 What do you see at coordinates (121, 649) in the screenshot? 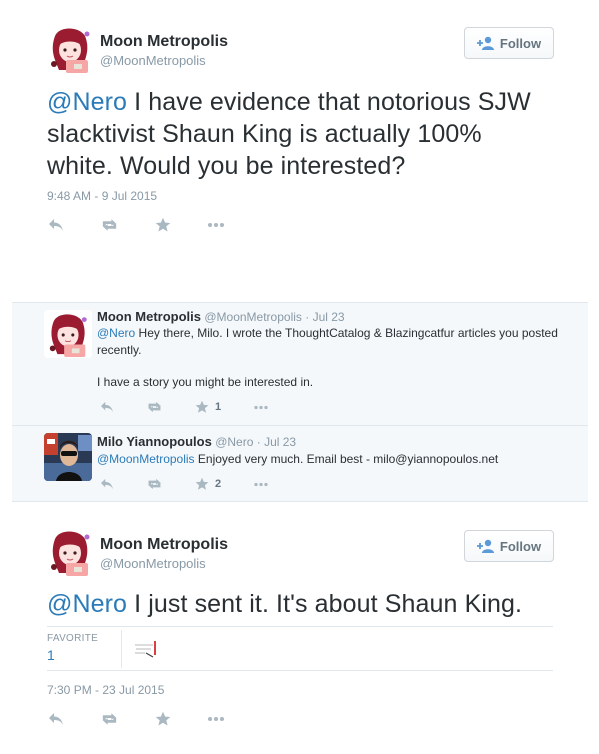
I see `stats-separator` at bounding box center [121, 649].